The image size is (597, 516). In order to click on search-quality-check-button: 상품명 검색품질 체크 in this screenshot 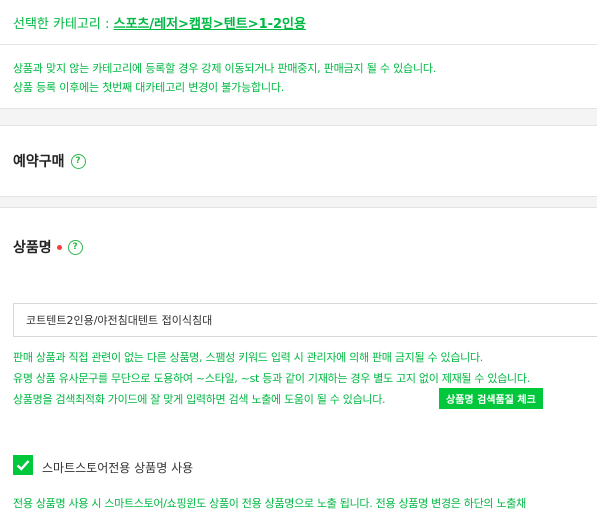, I will do `click(491, 398)`.